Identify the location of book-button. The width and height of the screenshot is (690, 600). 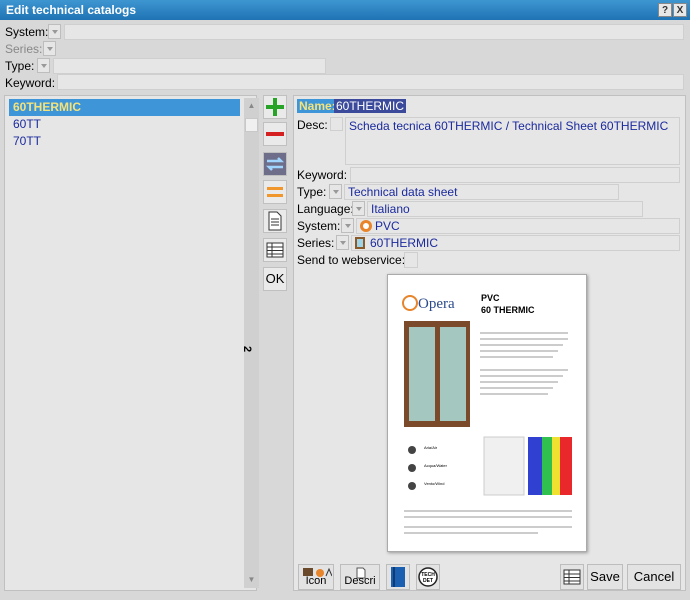
(398, 577).